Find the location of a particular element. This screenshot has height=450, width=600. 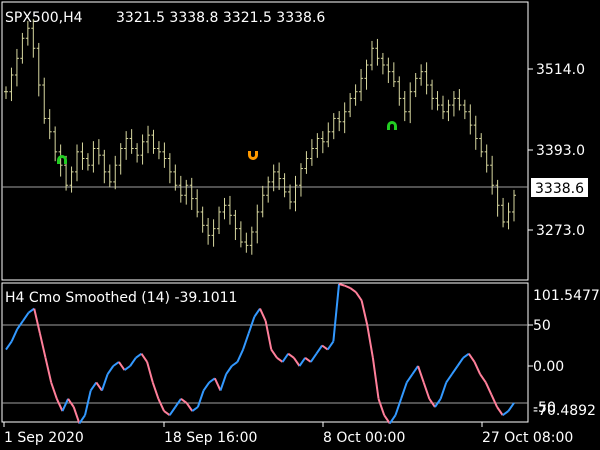

current-price-value: 3338.6 is located at coordinates (559, 189).